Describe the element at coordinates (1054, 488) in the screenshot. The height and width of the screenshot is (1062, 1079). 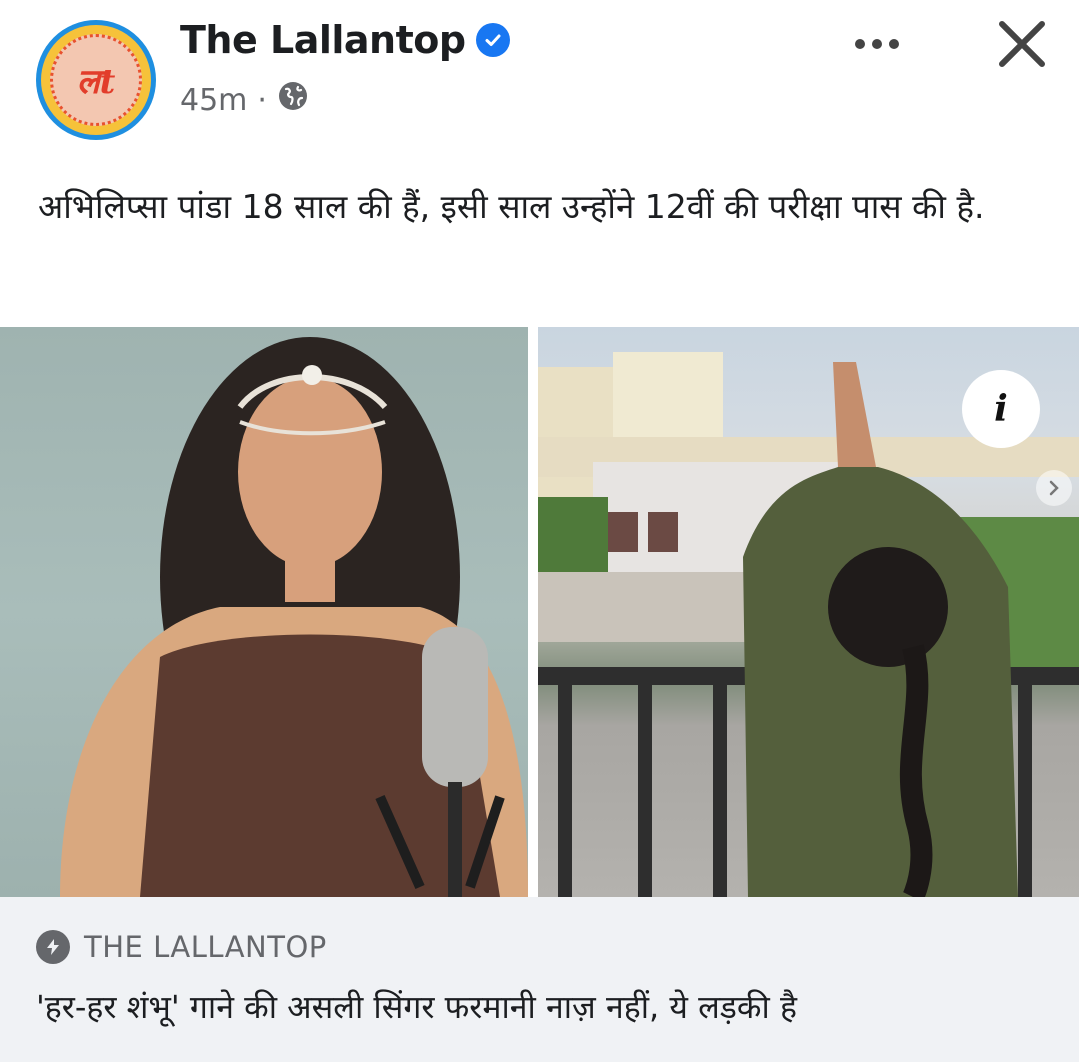
I see `chevron-right-icon` at that location.